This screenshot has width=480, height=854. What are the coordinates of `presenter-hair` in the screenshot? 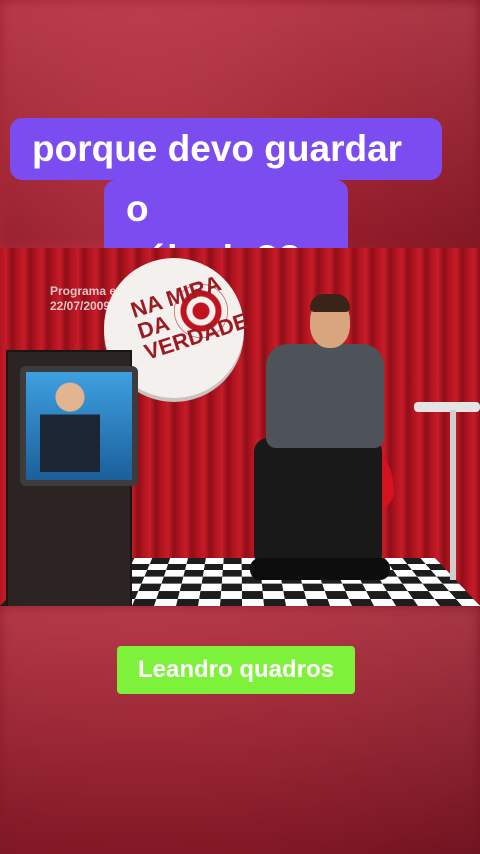 It's located at (330, 303).